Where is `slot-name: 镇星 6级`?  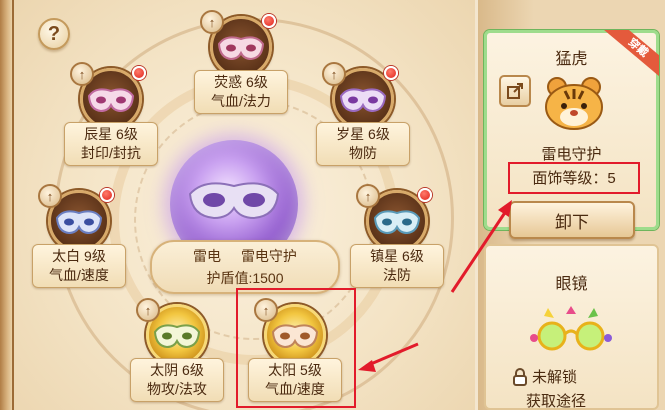 slot-name: 镇星 6级 is located at coordinates (397, 256).